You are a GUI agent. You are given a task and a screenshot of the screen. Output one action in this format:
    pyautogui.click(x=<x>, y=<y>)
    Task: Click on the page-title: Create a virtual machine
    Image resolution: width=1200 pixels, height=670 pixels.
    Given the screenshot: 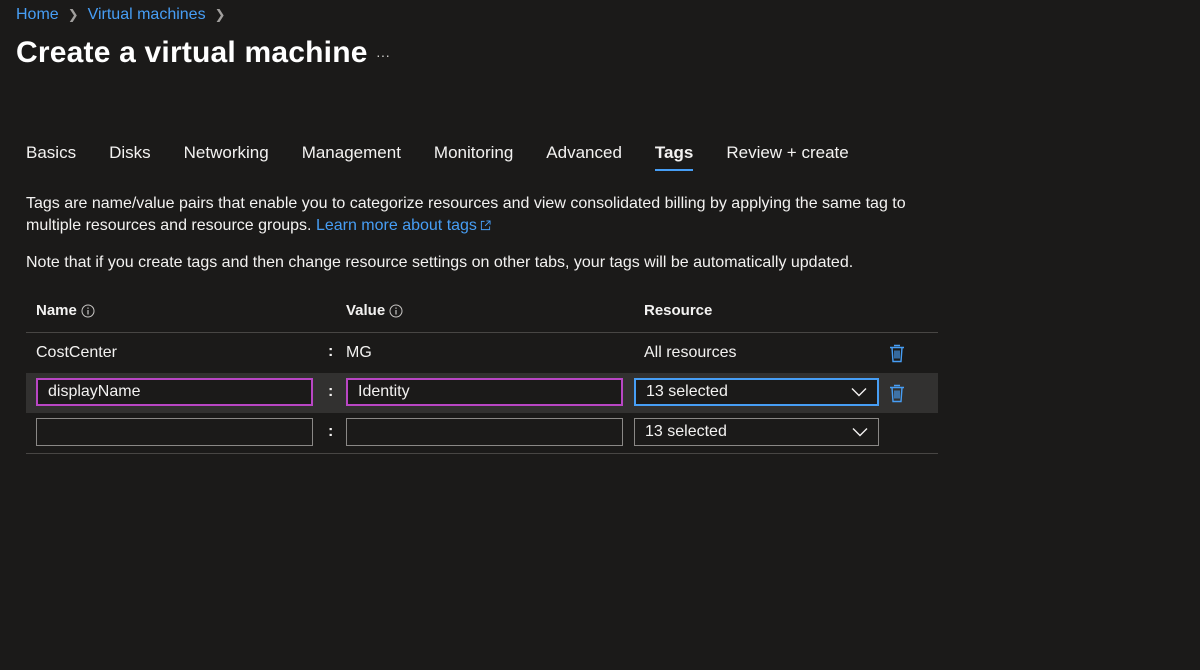 What is the action you would take?
    pyautogui.click(x=192, y=52)
    